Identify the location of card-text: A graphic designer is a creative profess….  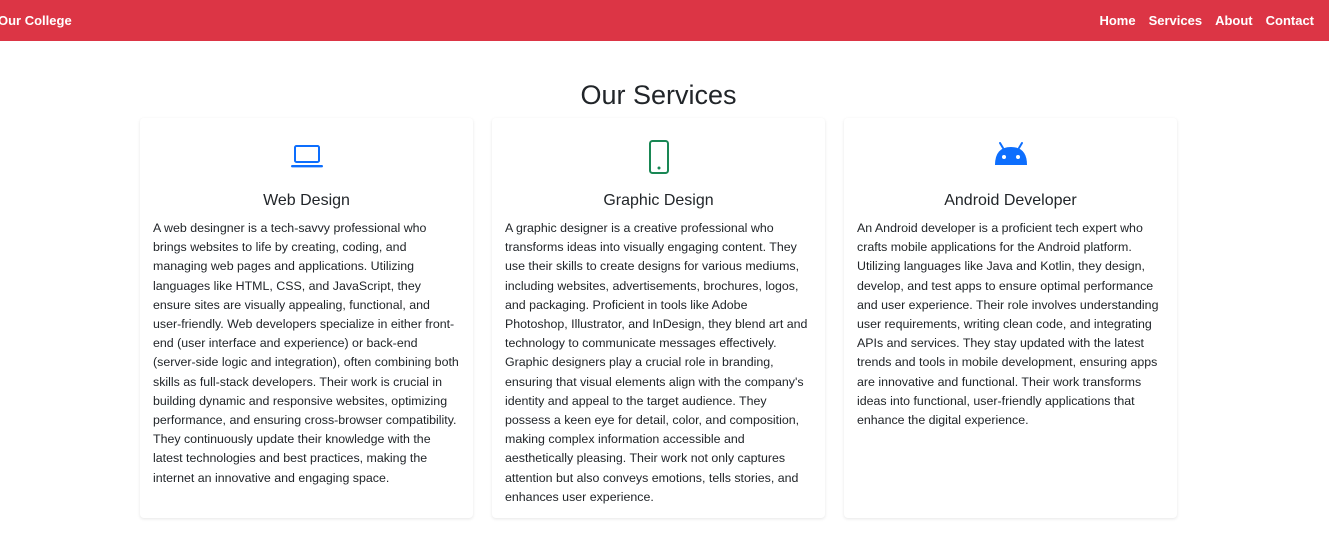
(656, 362).